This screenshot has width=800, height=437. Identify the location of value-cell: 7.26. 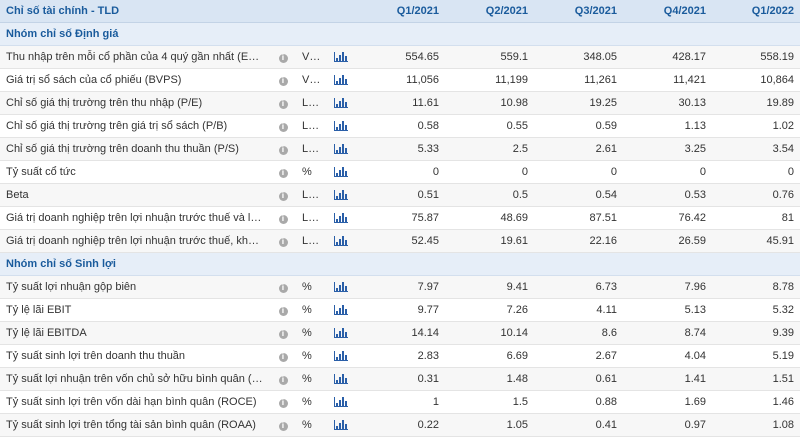
(489, 310).